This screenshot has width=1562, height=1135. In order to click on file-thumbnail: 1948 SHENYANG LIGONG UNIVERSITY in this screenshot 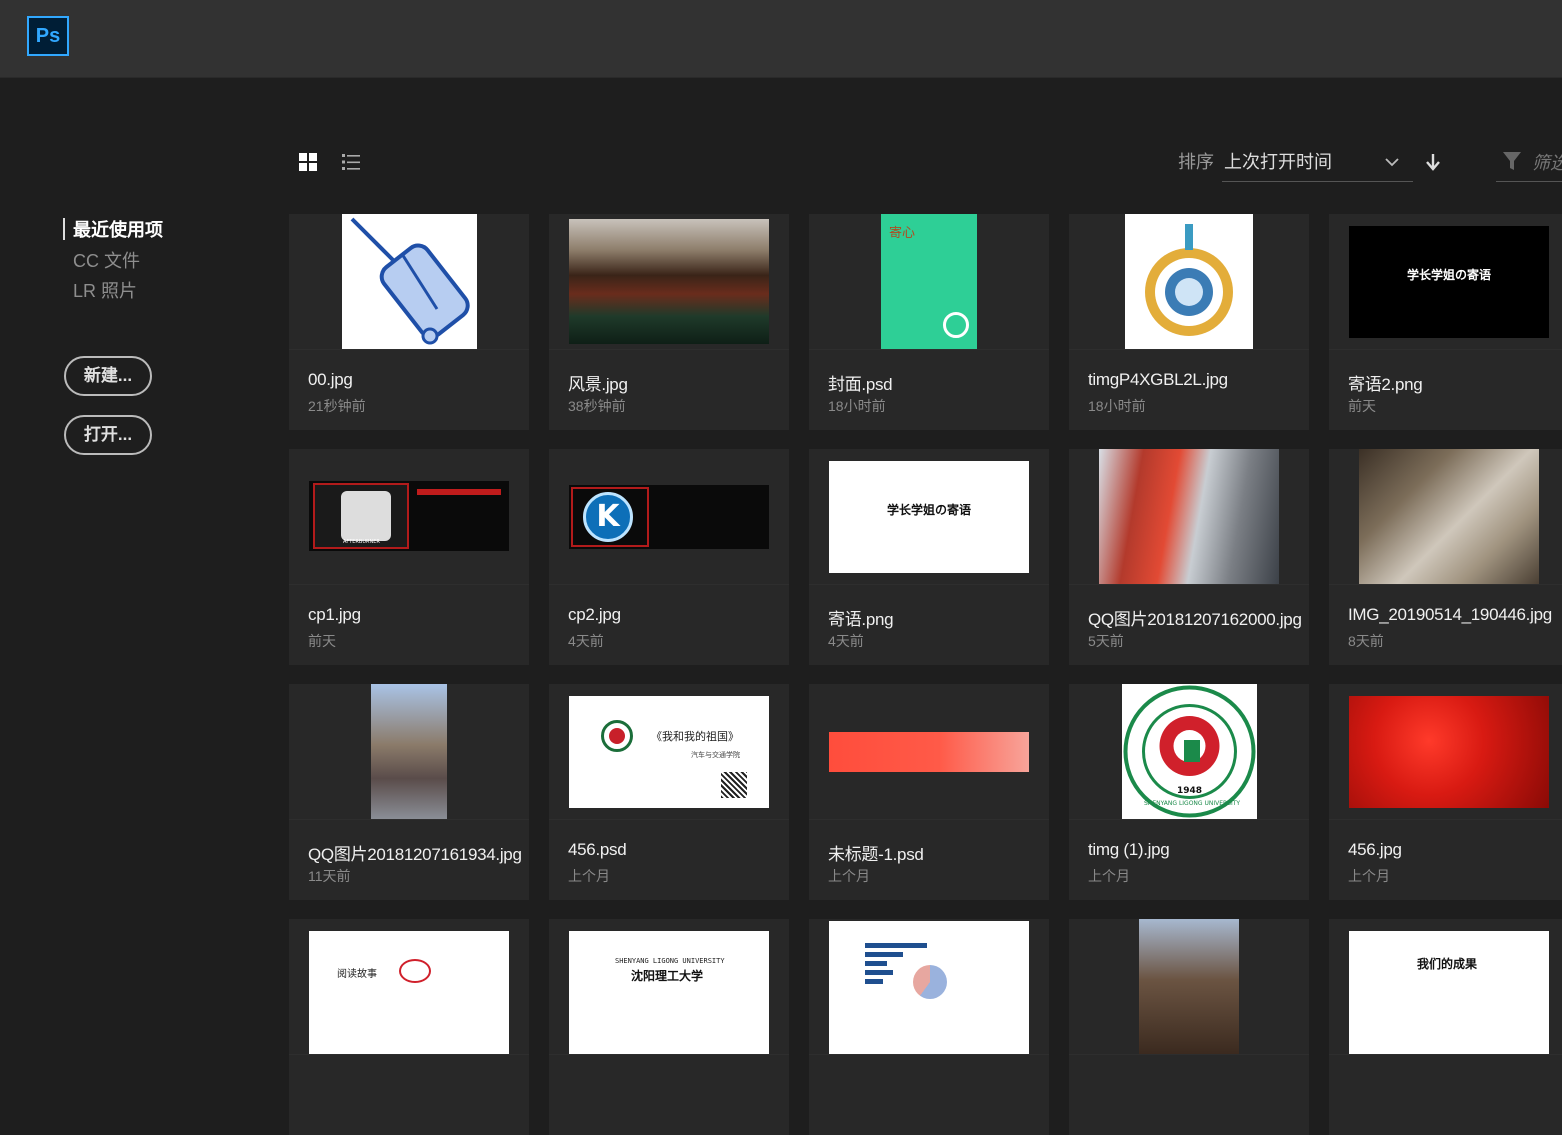, I will do `click(1189, 751)`.